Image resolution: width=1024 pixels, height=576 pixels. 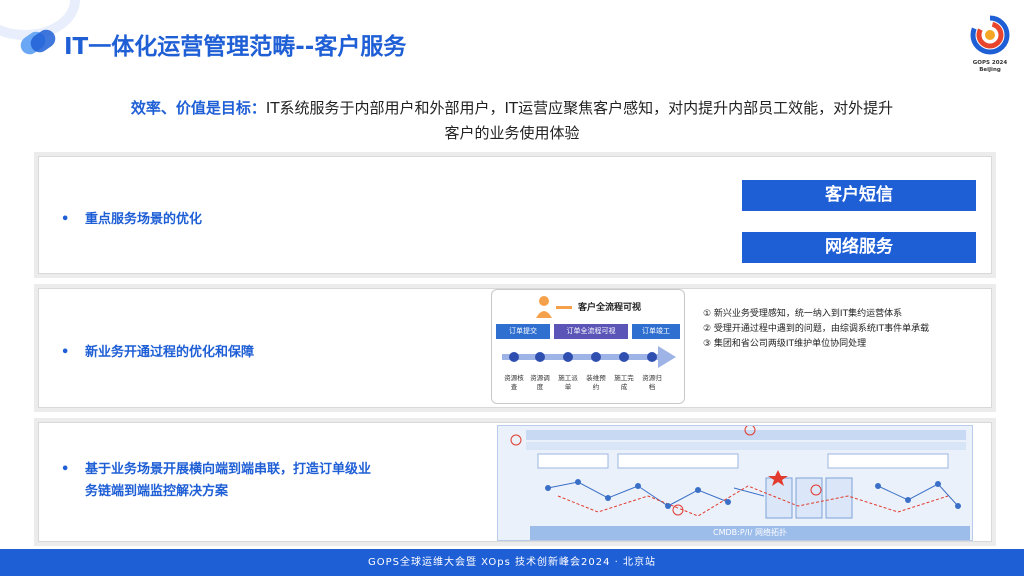 What do you see at coordinates (596, 382) in the screenshot?
I see `step-install-appointment: 装维预约` at bounding box center [596, 382].